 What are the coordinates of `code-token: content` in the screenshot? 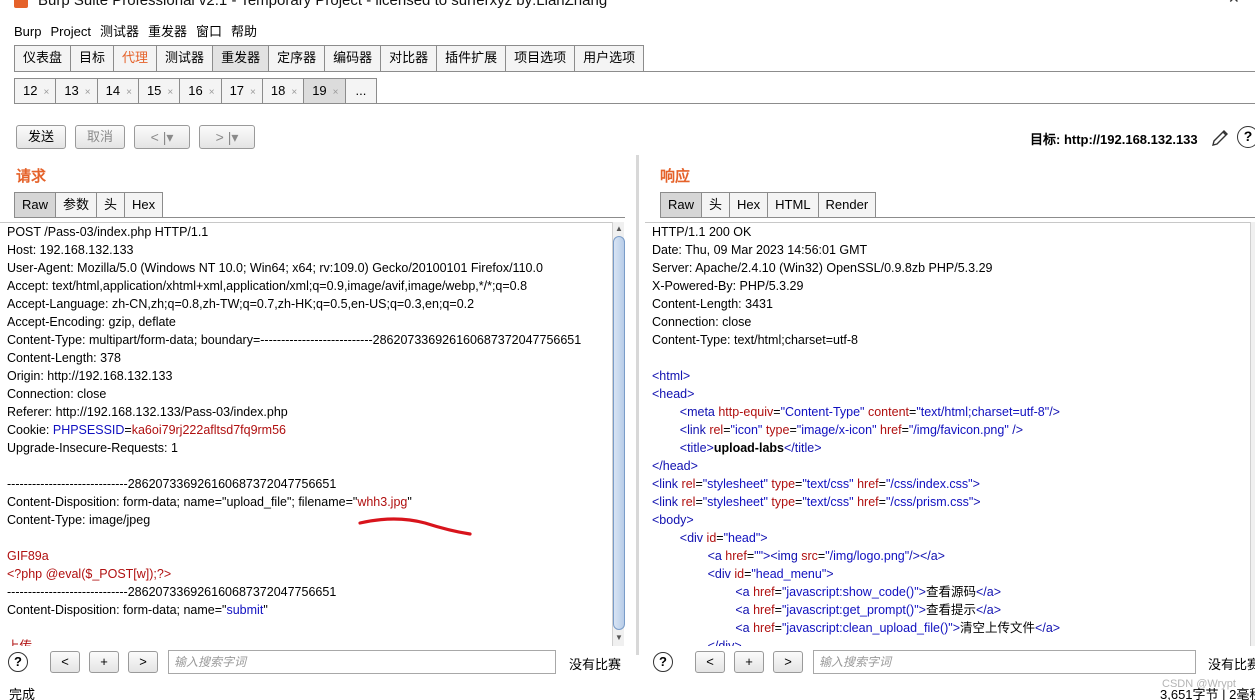 It's located at (888, 412).